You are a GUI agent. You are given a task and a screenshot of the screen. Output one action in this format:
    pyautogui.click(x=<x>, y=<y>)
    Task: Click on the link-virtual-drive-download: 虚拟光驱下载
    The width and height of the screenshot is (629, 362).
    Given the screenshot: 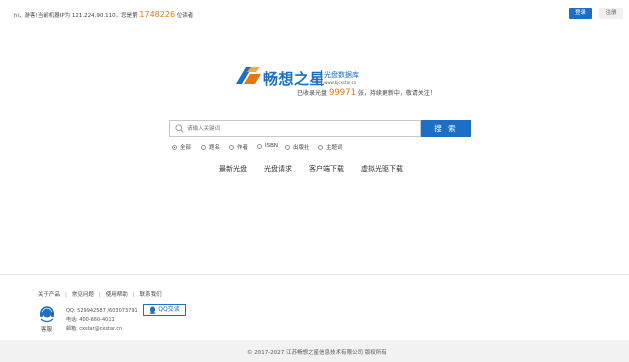 What is the action you would take?
    pyautogui.click(x=382, y=169)
    